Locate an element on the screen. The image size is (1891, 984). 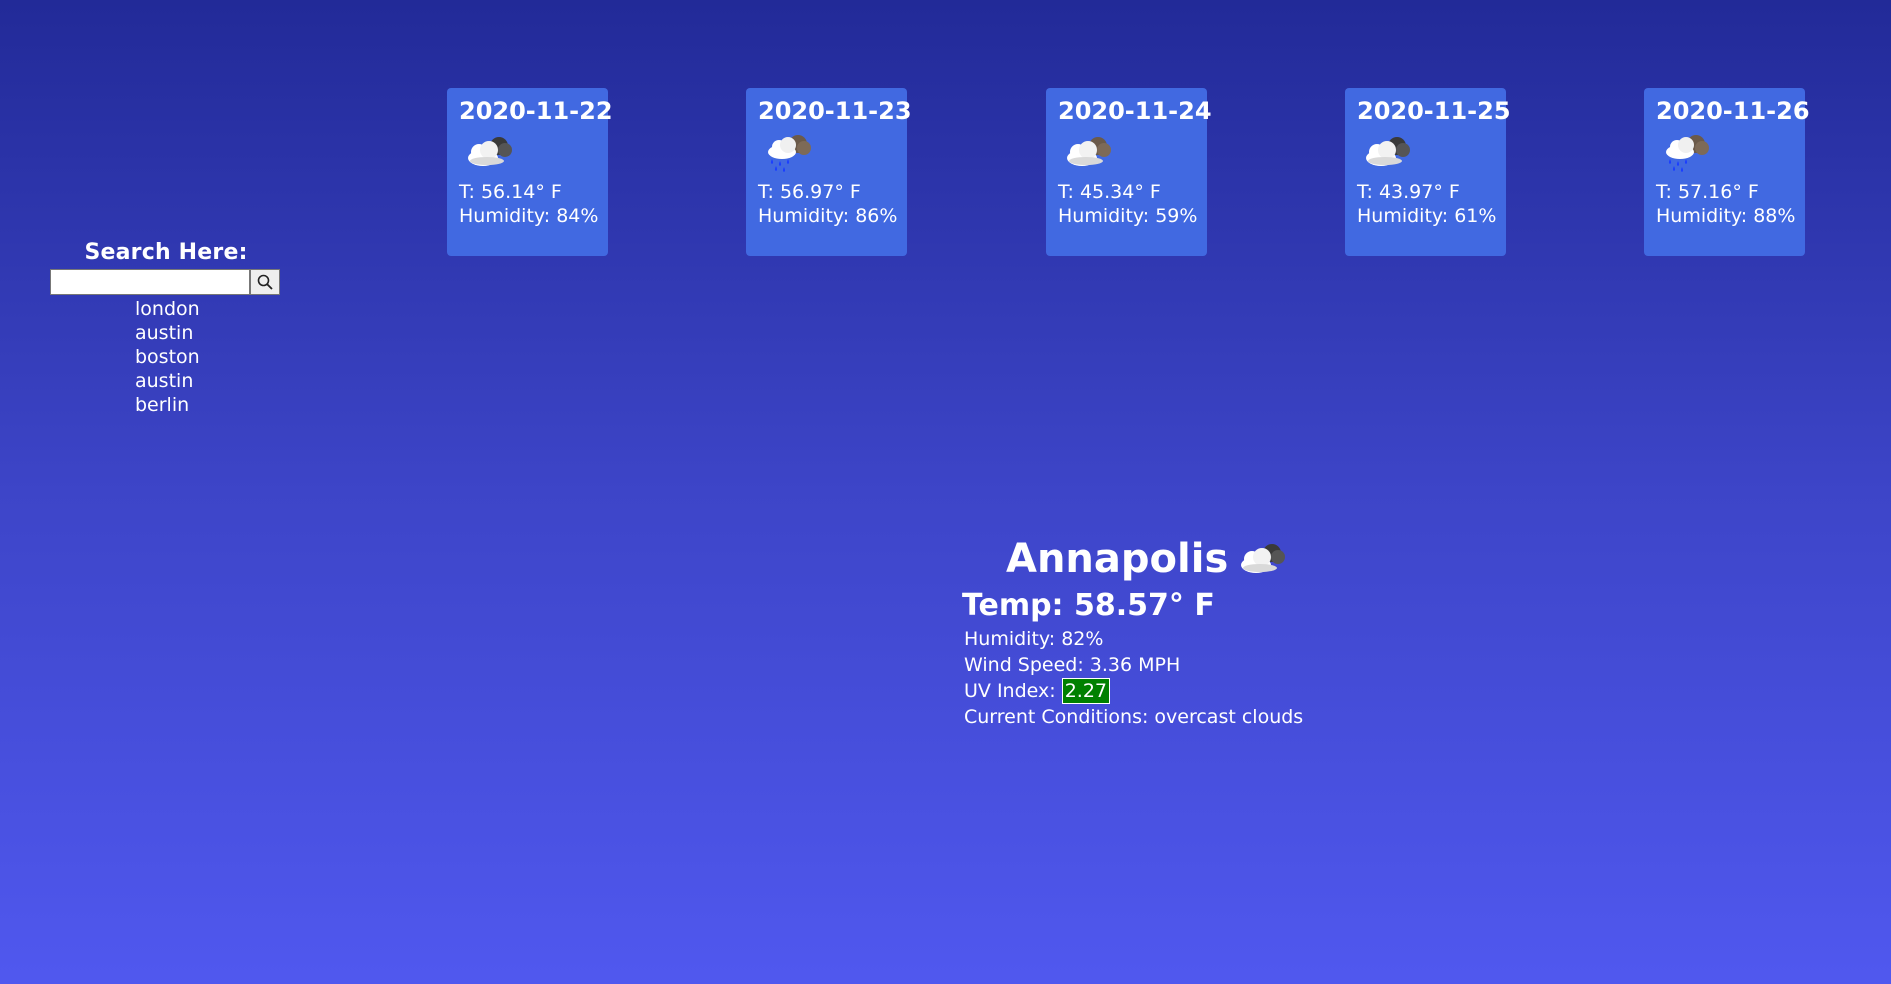
search-button is located at coordinates (265, 282).